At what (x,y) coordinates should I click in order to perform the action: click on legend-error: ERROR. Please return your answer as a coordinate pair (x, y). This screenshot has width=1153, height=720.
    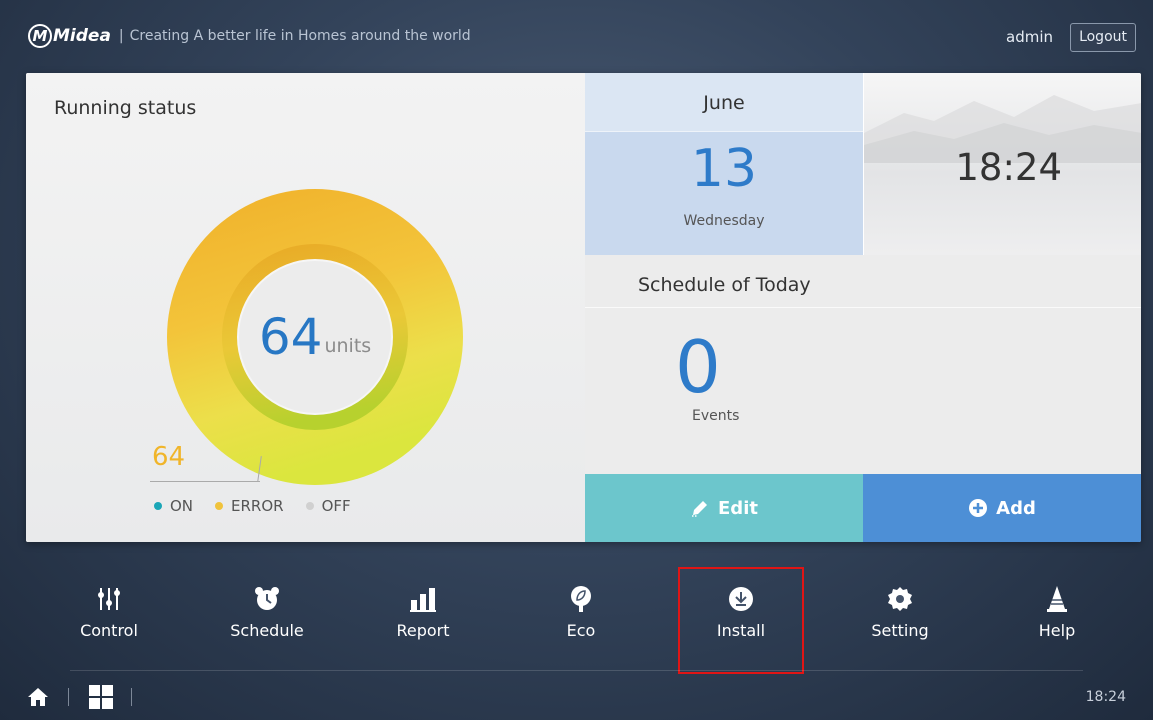
    Looking at the image, I should click on (249, 506).